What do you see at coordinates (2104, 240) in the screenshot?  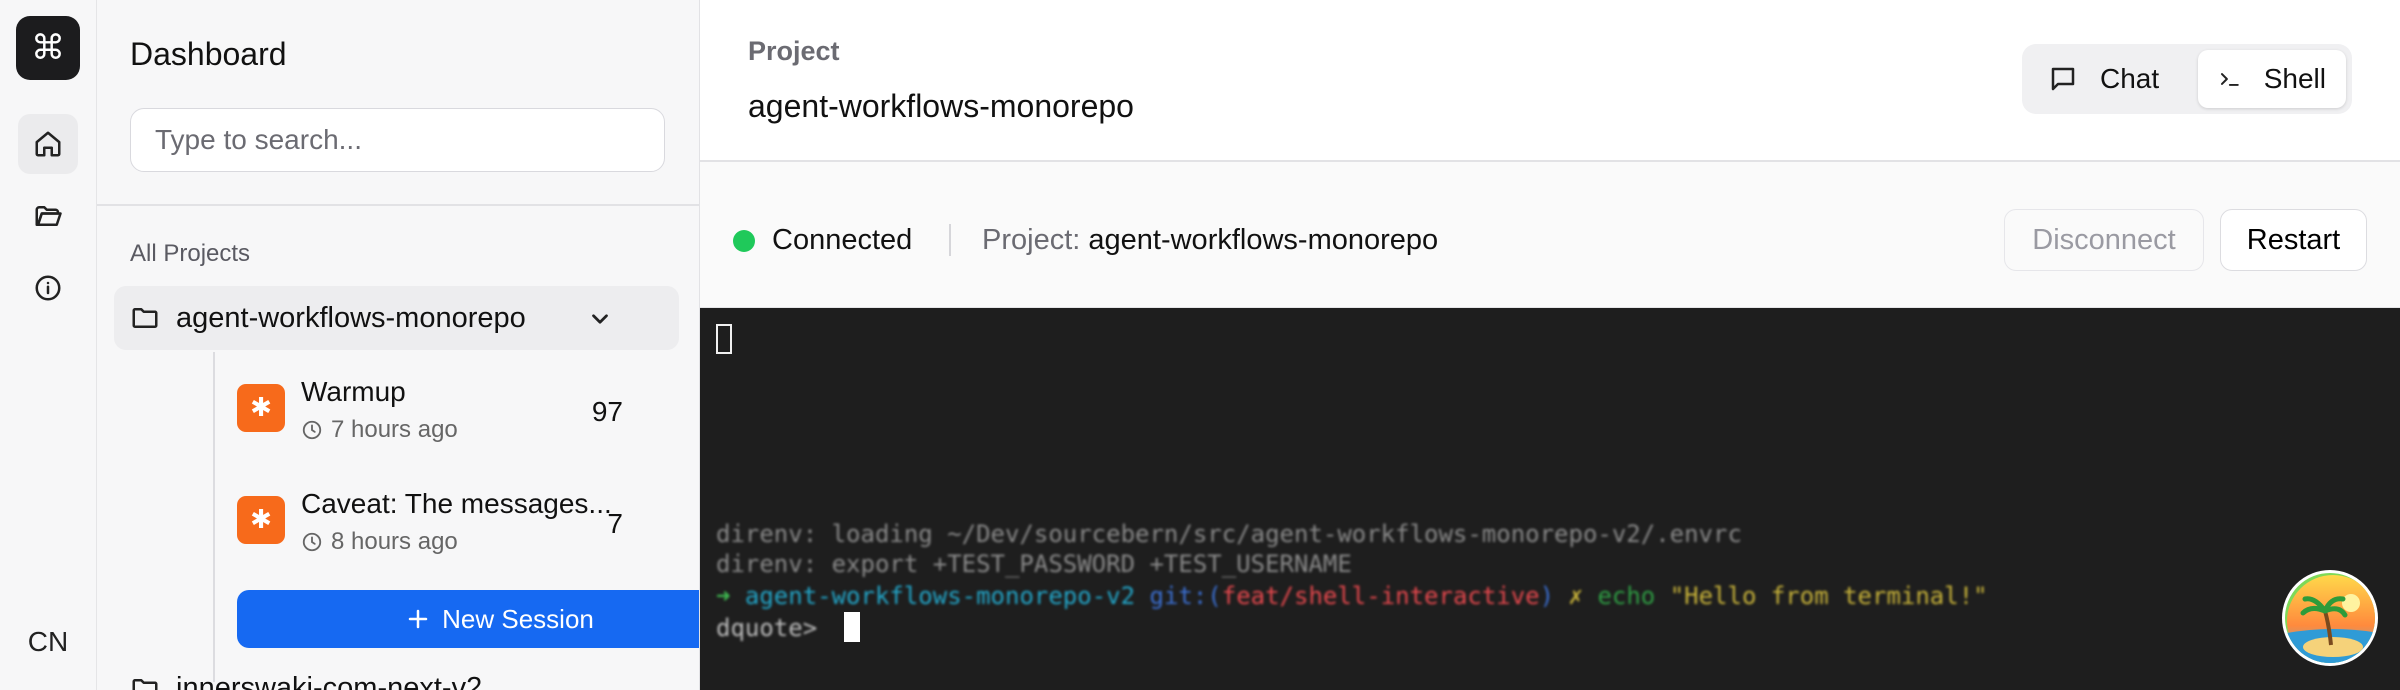 I see `disconnect-button: Disconnect` at bounding box center [2104, 240].